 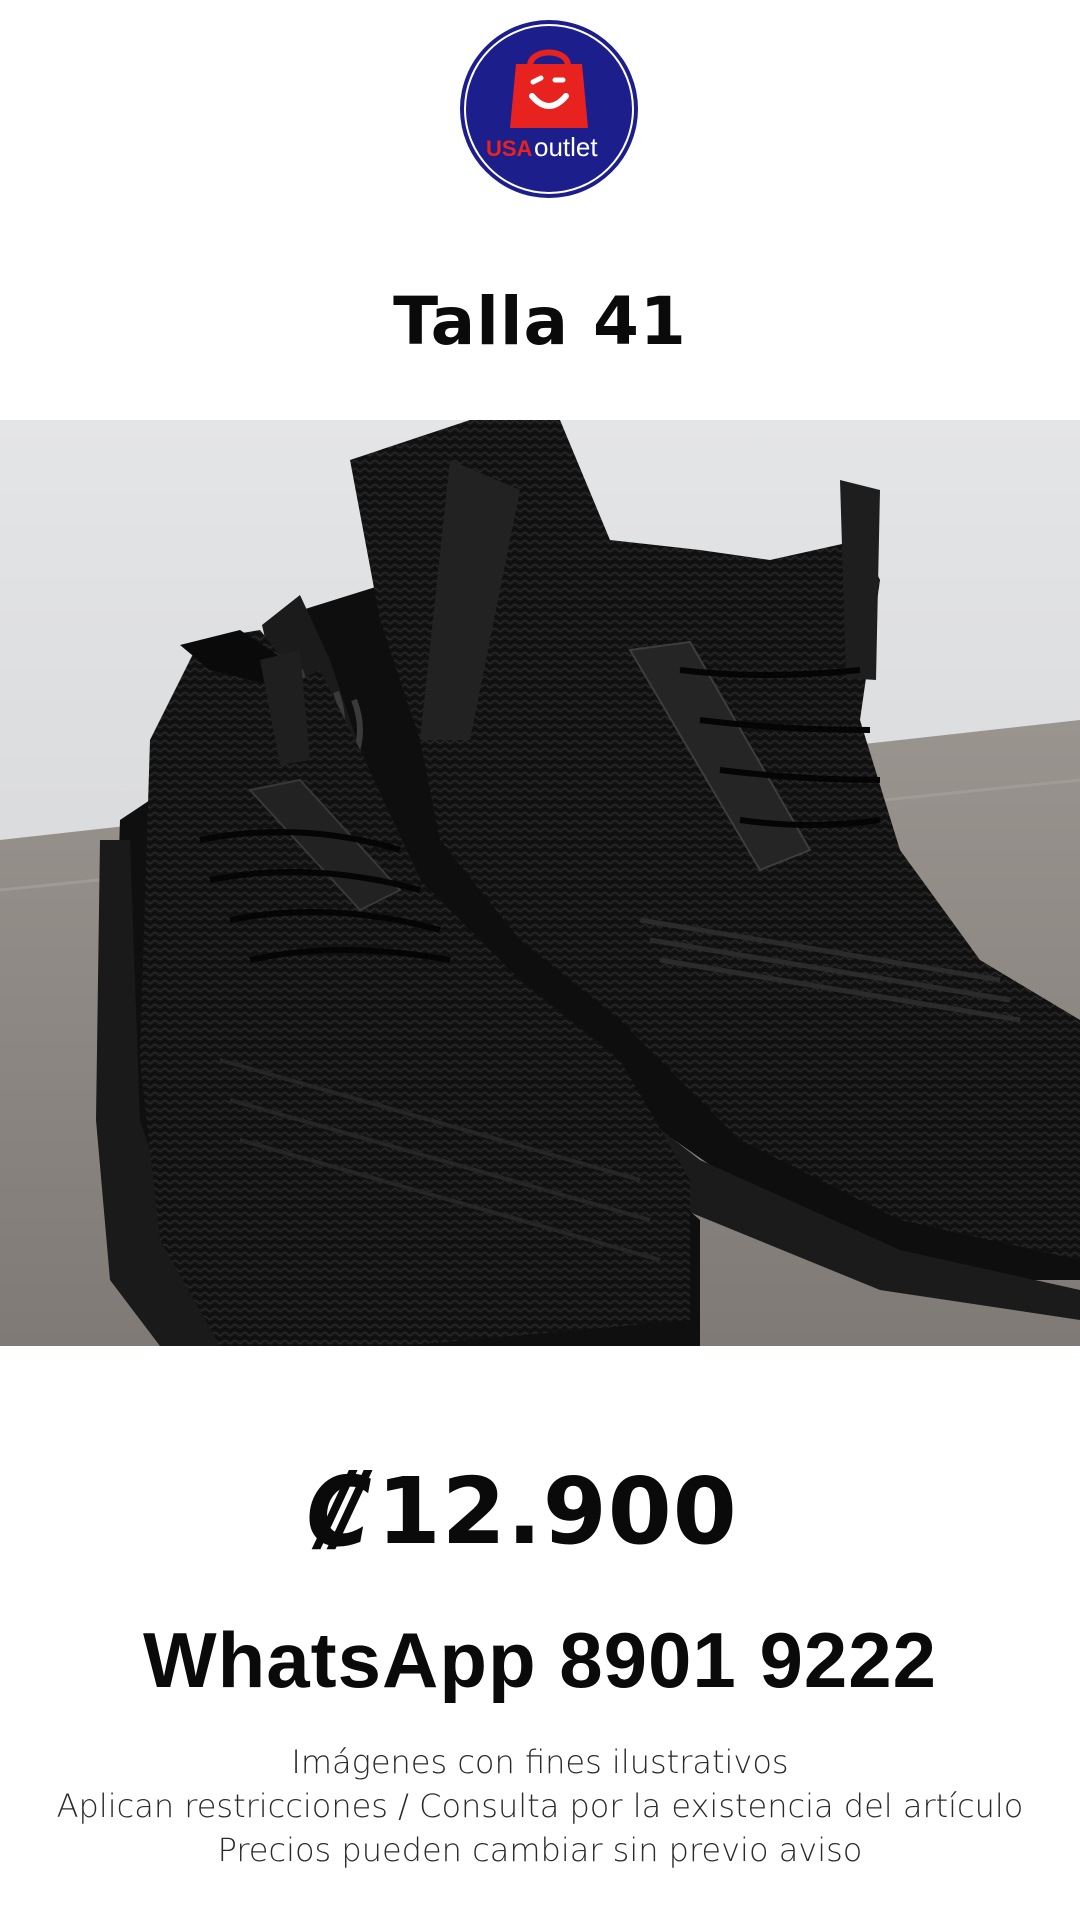 What do you see at coordinates (566, 147) in the screenshot?
I see `svg-text: outlet` at bounding box center [566, 147].